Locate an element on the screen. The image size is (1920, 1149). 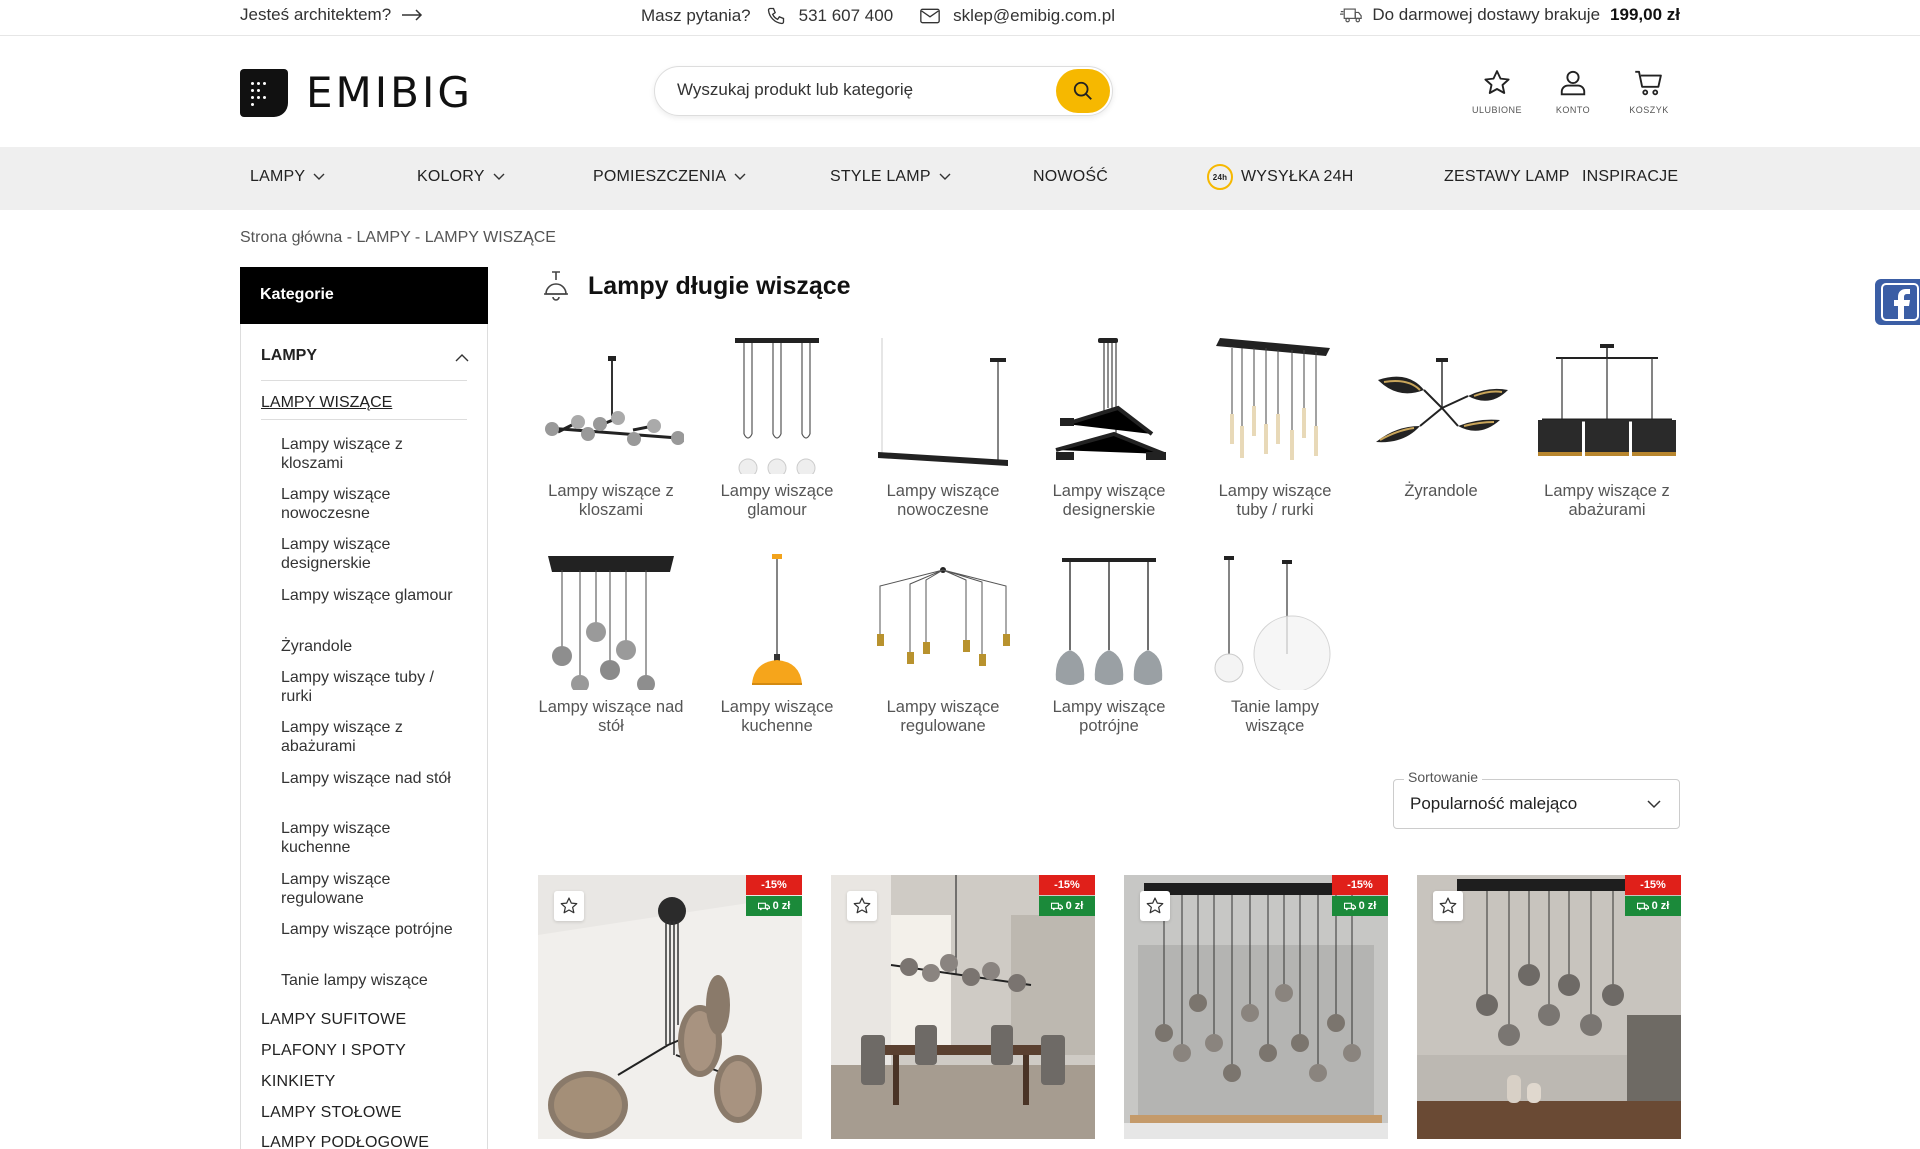
phone-icon is located at coordinates (776, 16).